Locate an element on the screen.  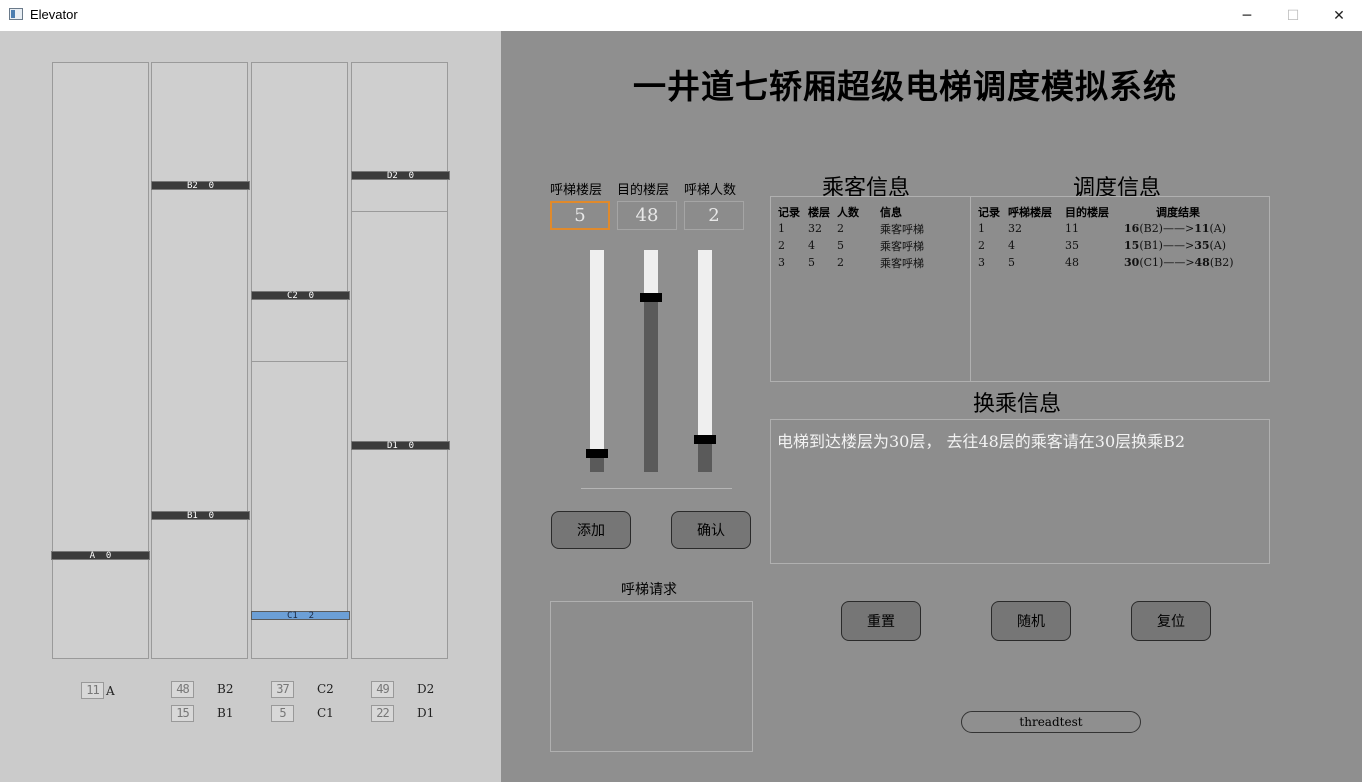
shaft-c-divider is located at coordinates (299, 361).